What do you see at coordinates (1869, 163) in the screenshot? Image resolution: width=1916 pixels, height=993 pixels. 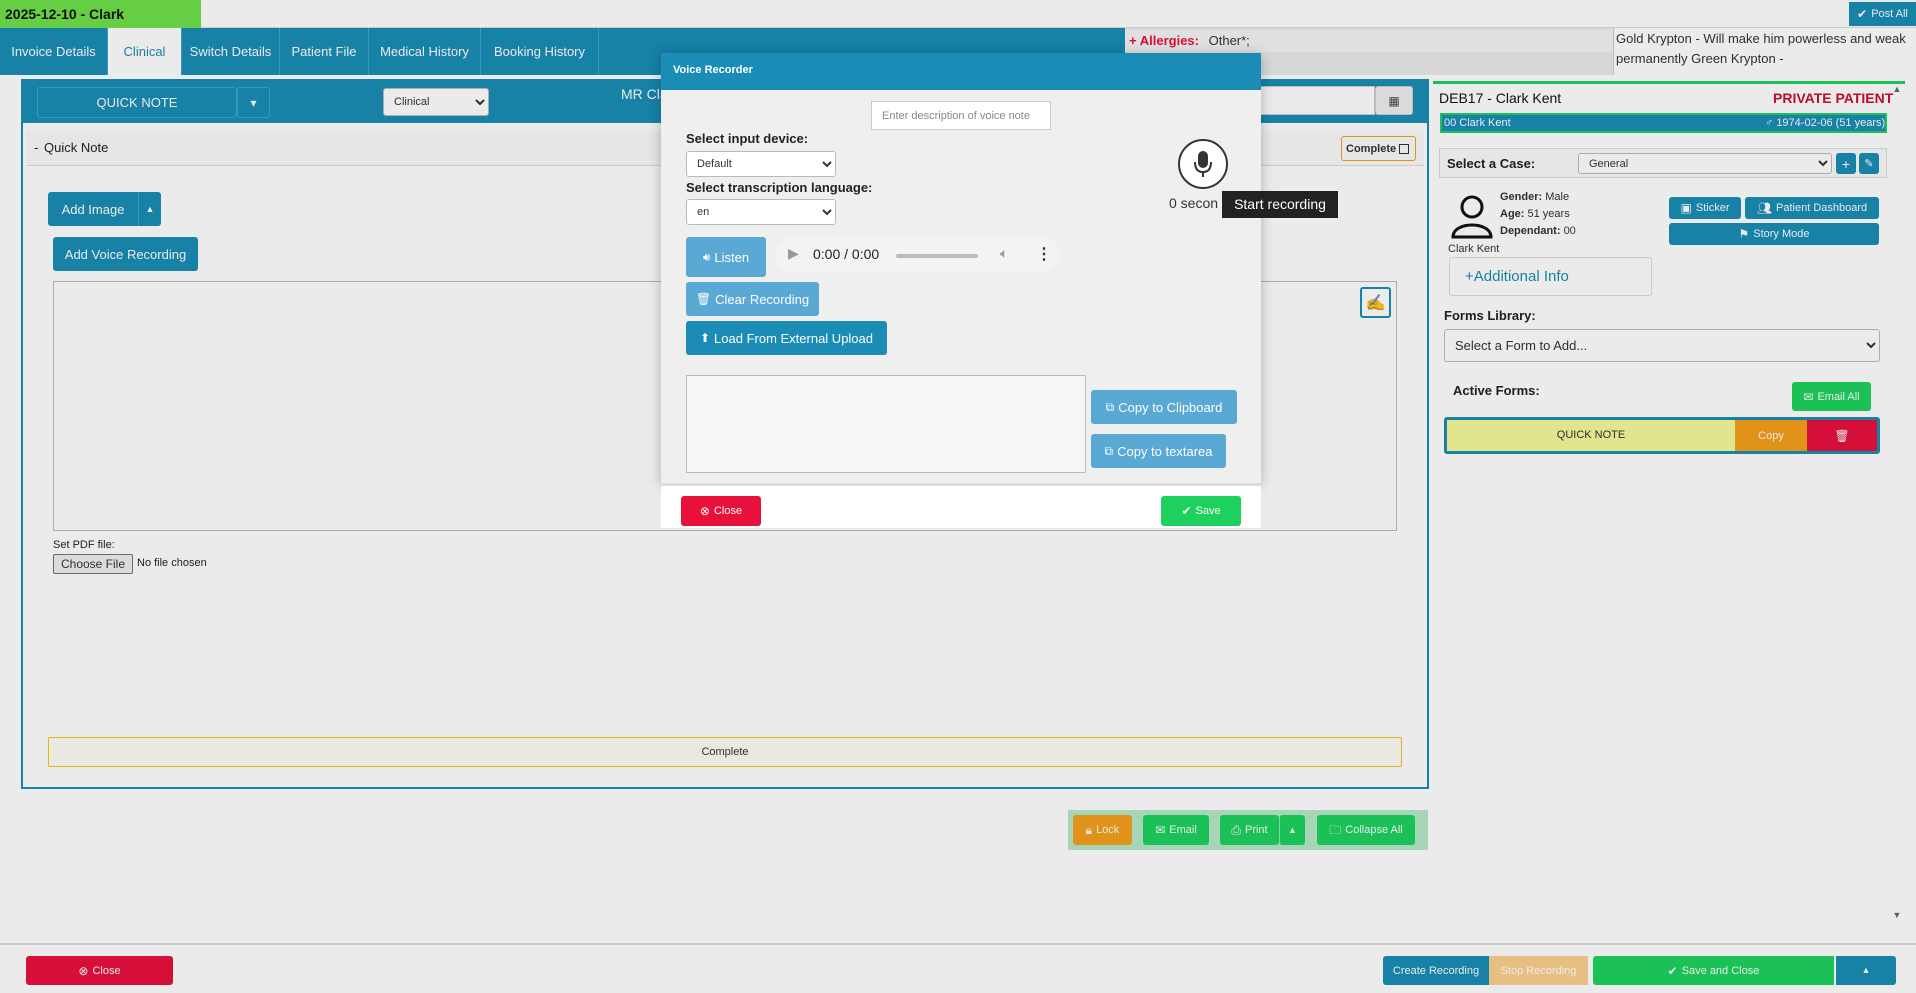 I see `edit-case-button: ✎` at bounding box center [1869, 163].